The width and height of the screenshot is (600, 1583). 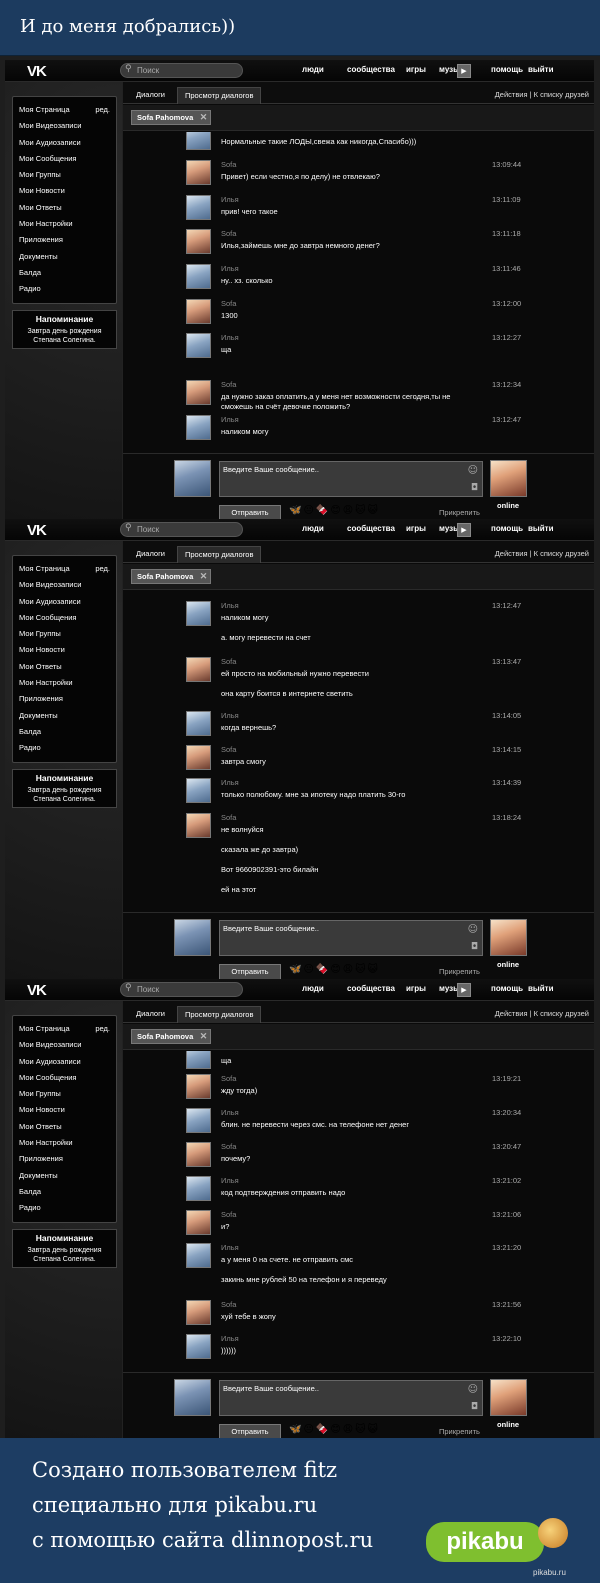 What do you see at coordinates (64, 1143) in the screenshot?
I see `sidebar-item: Мои Настройки` at bounding box center [64, 1143].